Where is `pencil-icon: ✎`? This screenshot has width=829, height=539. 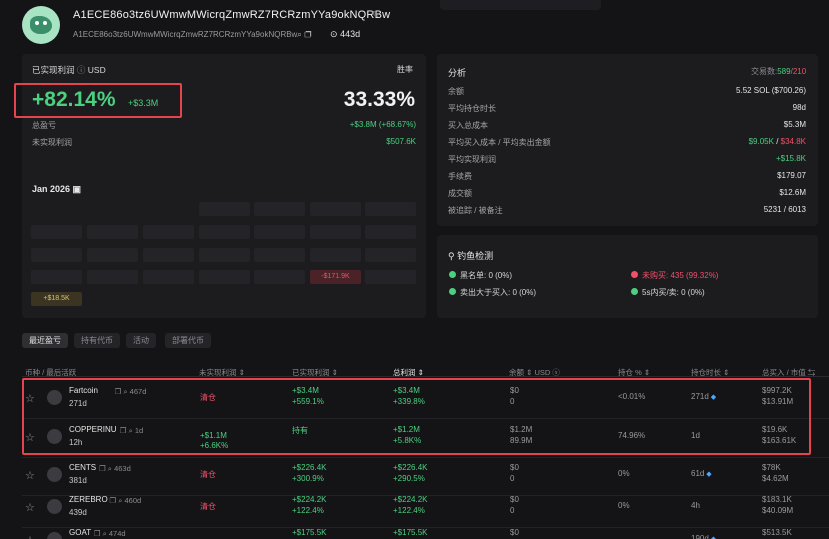
pencil-icon: ✎ is located at coordinates (375, 15).